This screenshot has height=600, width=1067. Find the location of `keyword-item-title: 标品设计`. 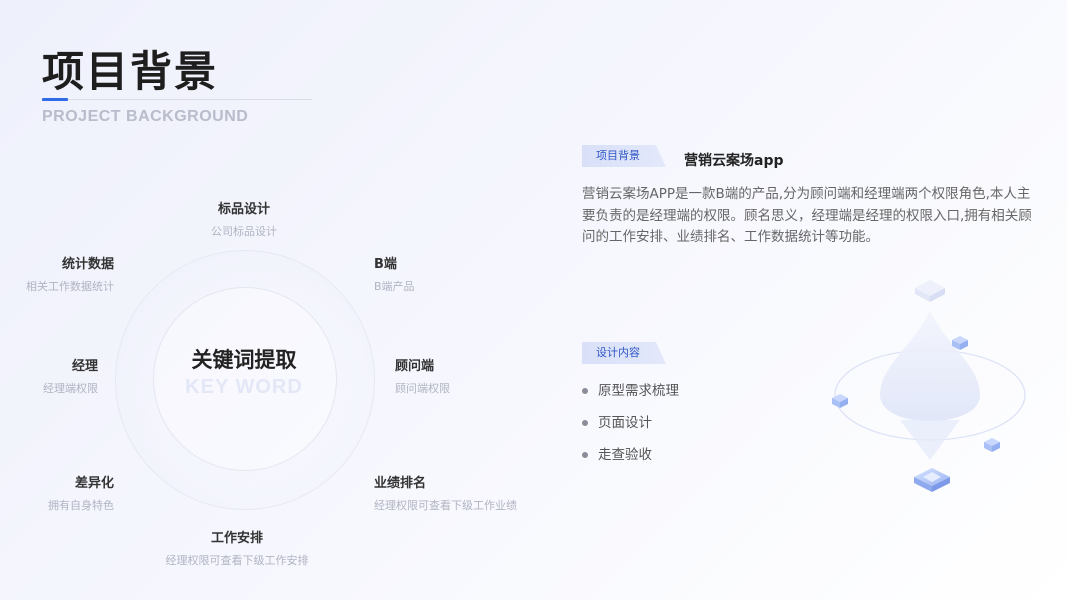

keyword-item-title: 标品设计 is located at coordinates (243, 209).